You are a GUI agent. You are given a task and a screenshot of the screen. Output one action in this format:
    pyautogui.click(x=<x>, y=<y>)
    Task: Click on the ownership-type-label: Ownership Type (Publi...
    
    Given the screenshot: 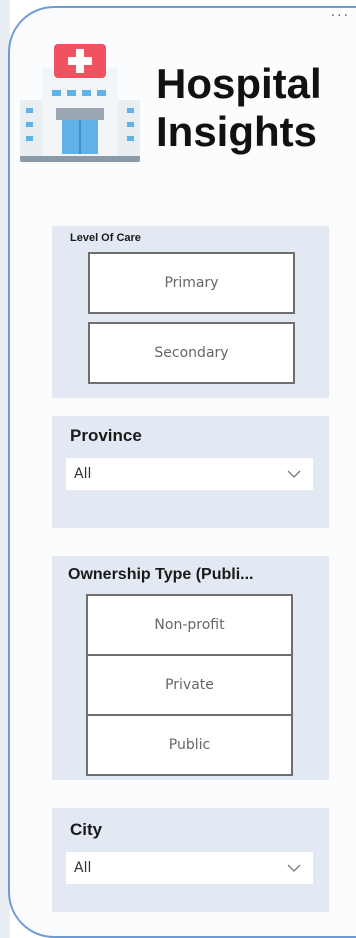 What is the action you would take?
    pyautogui.click(x=161, y=574)
    